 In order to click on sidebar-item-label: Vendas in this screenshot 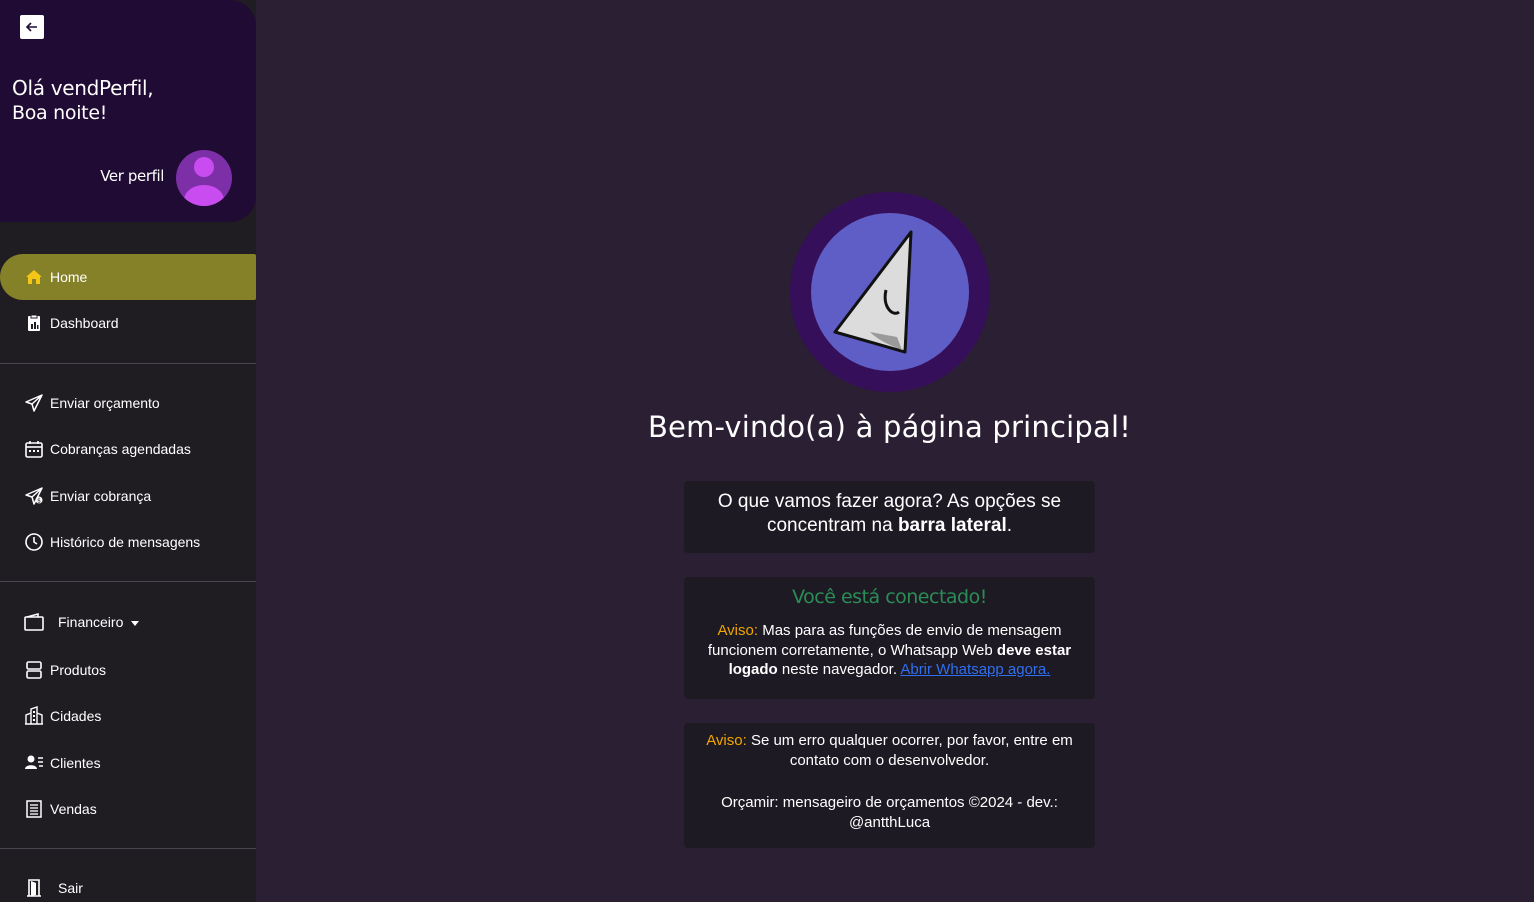, I will do `click(73, 809)`.